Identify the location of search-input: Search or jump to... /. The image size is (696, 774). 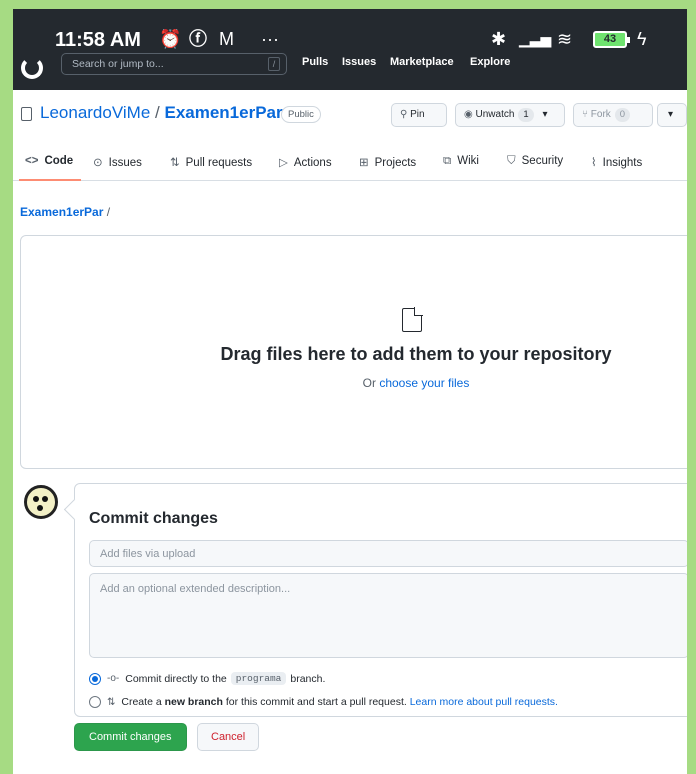
(174, 64).